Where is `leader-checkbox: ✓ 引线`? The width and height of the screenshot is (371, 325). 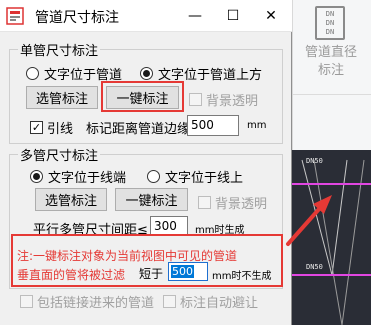 leader-checkbox: ✓ 引线 is located at coordinates (51, 127).